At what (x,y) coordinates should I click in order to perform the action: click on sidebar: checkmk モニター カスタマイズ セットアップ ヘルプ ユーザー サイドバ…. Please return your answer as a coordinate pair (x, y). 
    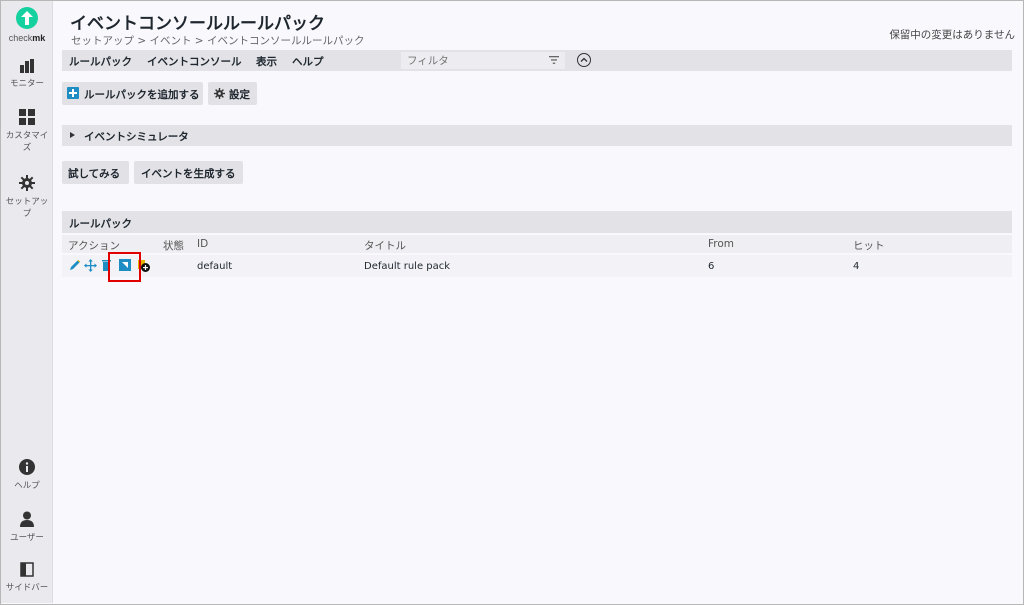
    Looking at the image, I should click on (27, 302).